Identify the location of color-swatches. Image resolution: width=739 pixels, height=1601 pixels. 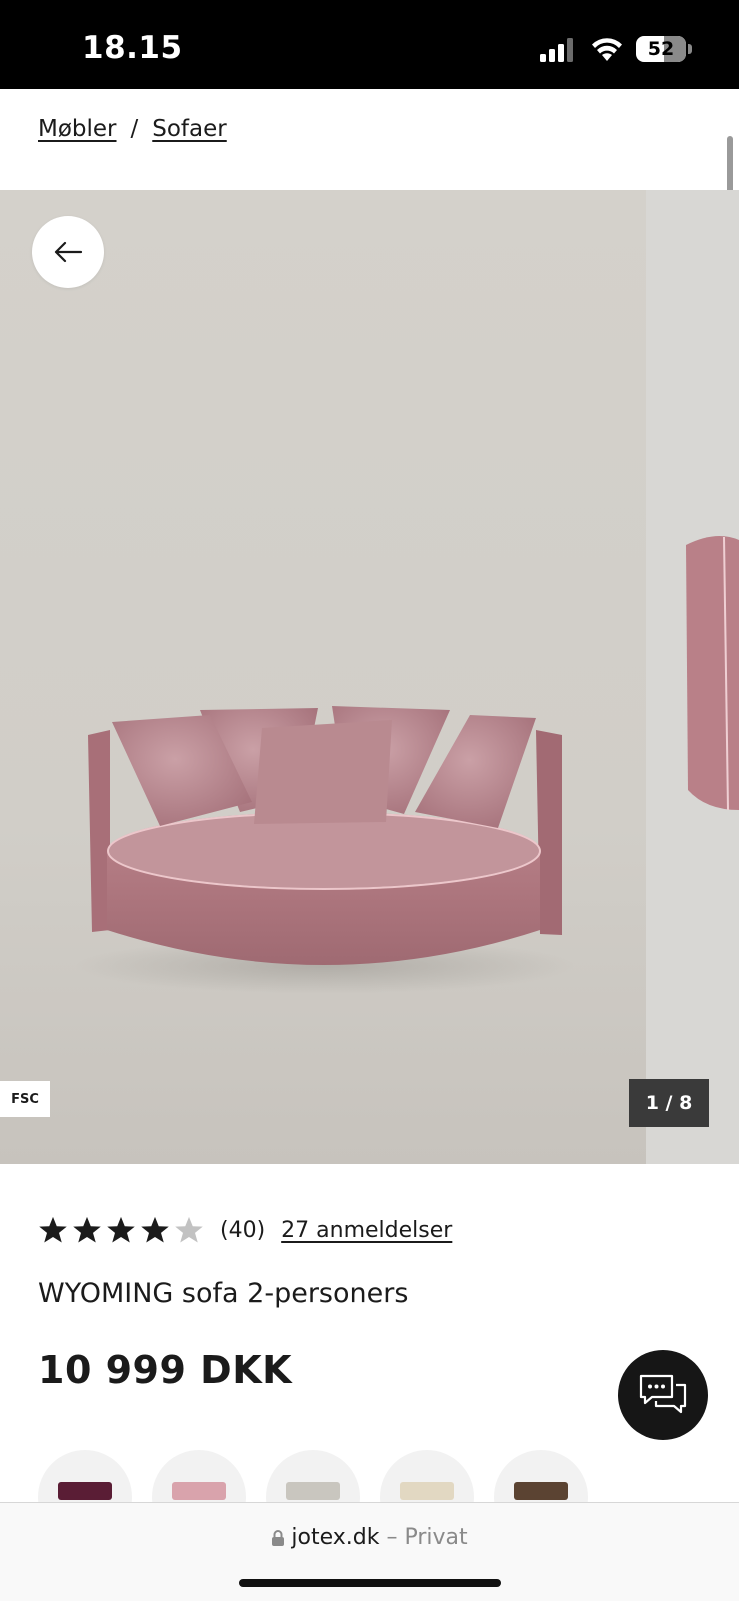
(313, 1476).